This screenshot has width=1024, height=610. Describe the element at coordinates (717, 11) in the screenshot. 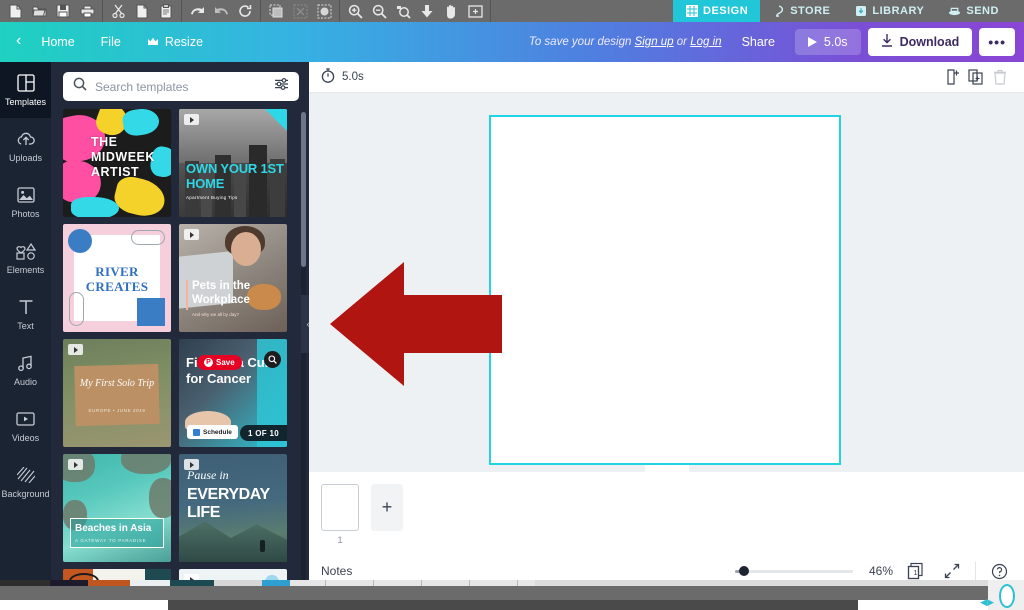

I see `tab-design: DESIGN` at that location.